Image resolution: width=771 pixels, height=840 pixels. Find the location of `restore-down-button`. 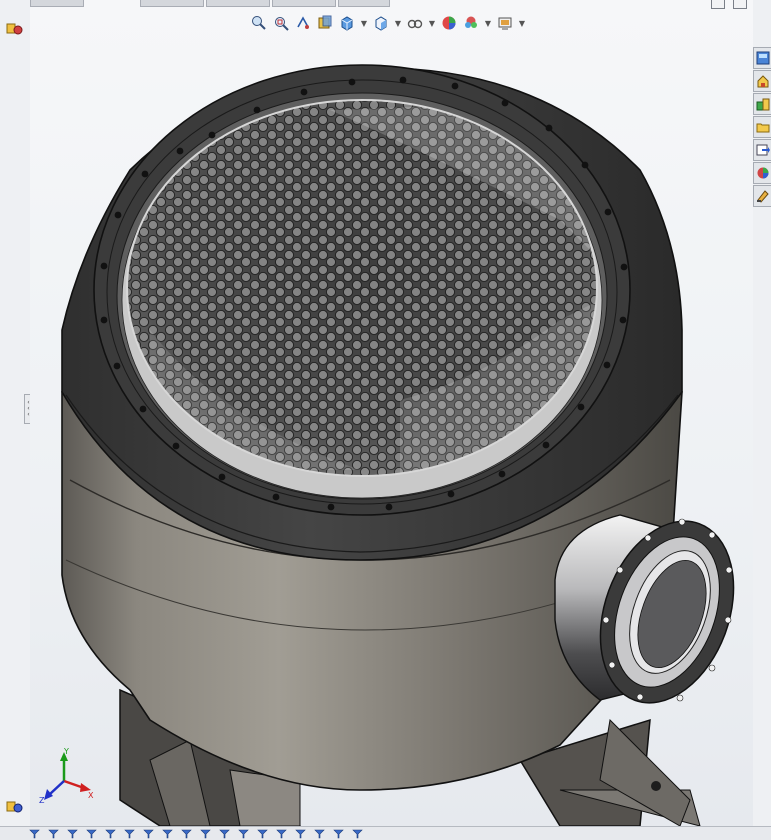

restore-down-button is located at coordinates (718, 4).